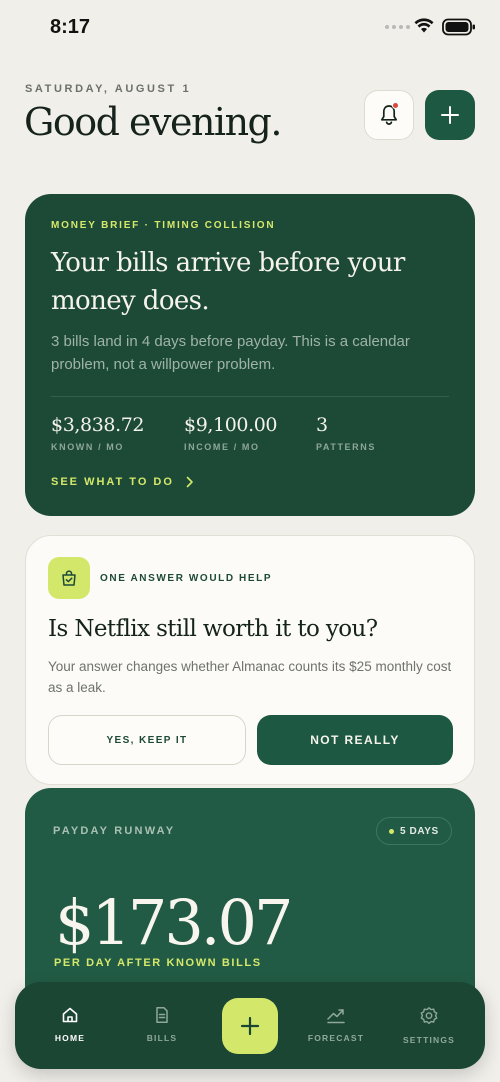 The width and height of the screenshot is (500, 1082). What do you see at coordinates (389, 115) in the screenshot?
I see `notifications-button` at bounding box center [389, 115].